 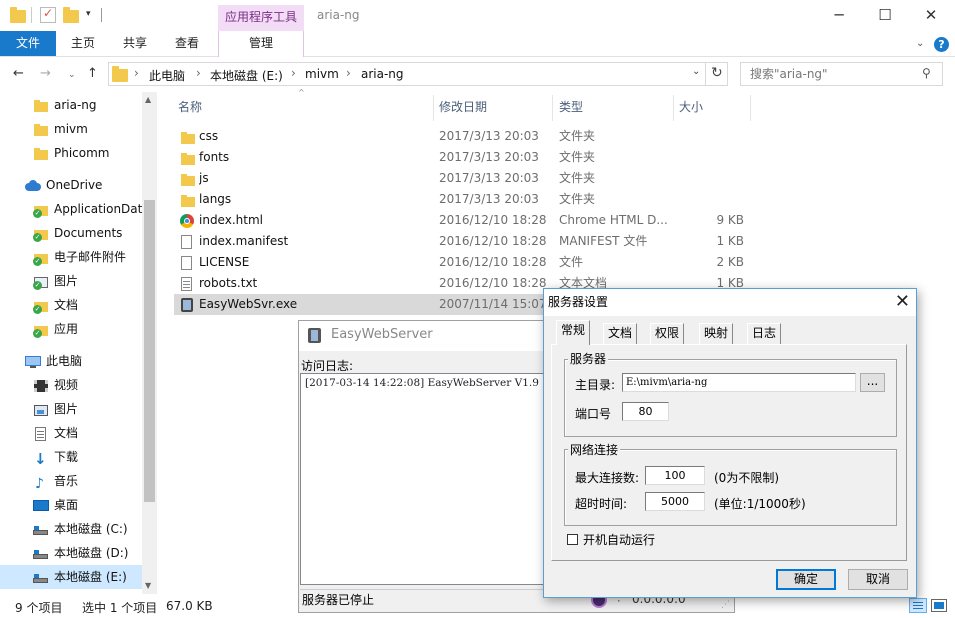 I want to click on nav-item-16: 桌面, so click(x=71, y=505).